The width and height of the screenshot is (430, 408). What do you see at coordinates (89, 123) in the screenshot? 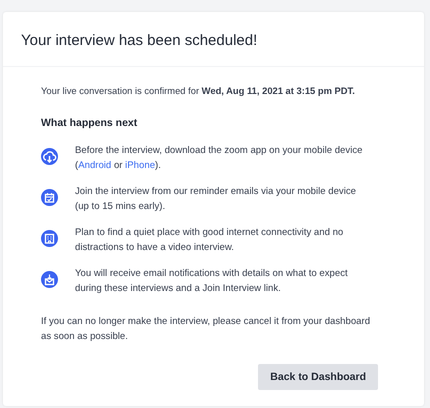
I see `section-heading: What happens next` at bounding box center [89, 123].